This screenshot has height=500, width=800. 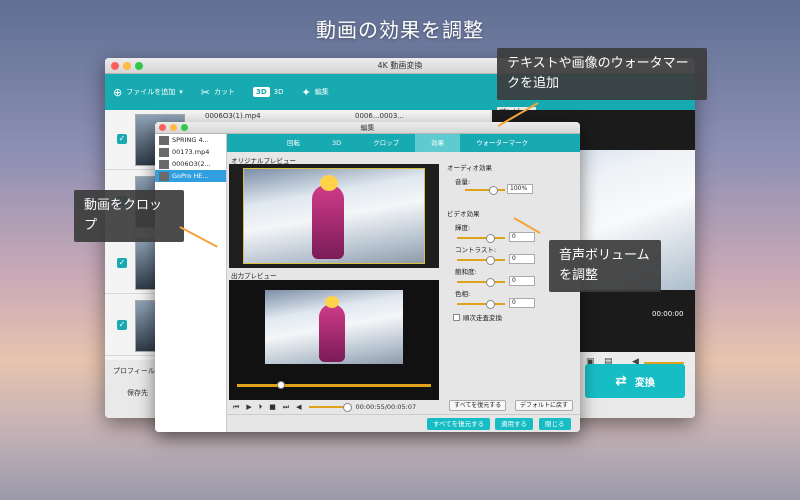 I want to click on audio-volume-slider, so click(x=485, y=190).